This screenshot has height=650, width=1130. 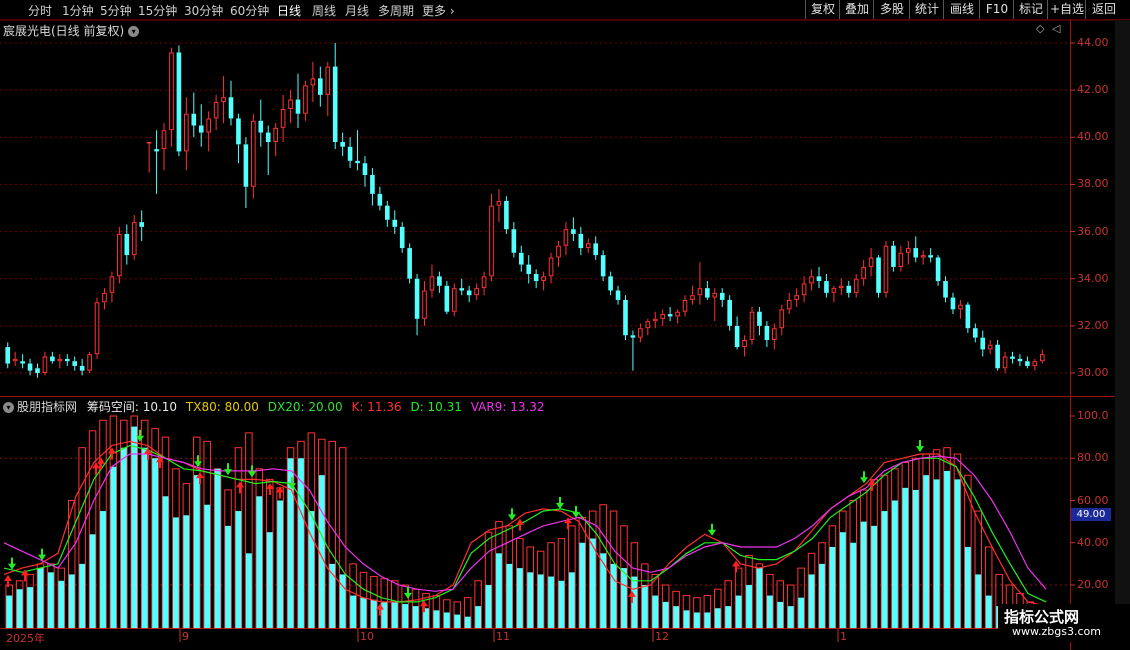 I want to click on collapse-icon: ◁, so click(x=1056, y=28).